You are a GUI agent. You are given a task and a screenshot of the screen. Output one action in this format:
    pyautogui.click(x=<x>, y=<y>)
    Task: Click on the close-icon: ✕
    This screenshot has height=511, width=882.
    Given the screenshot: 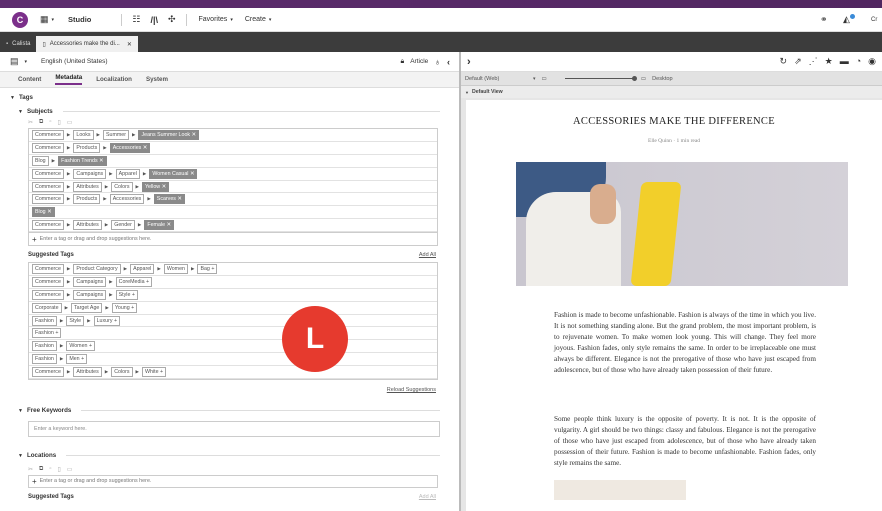 What is the action you would take?
    pyautogui.click(x=129, y=44)
    